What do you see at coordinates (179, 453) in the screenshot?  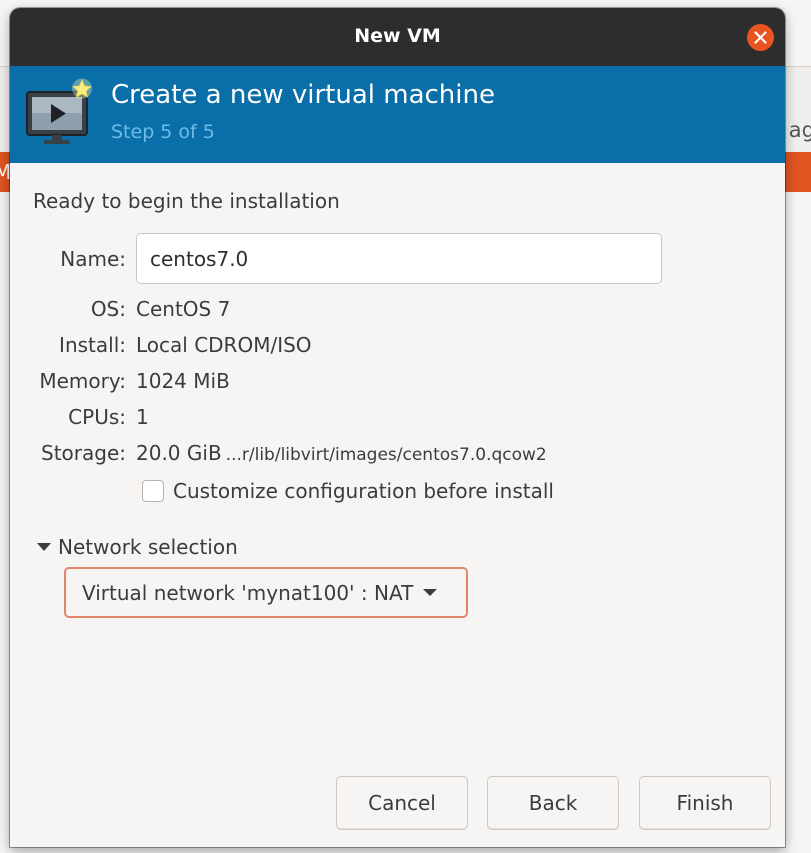 I see `storage-size: 20.0 GiB` at bounding box center [179, 453].